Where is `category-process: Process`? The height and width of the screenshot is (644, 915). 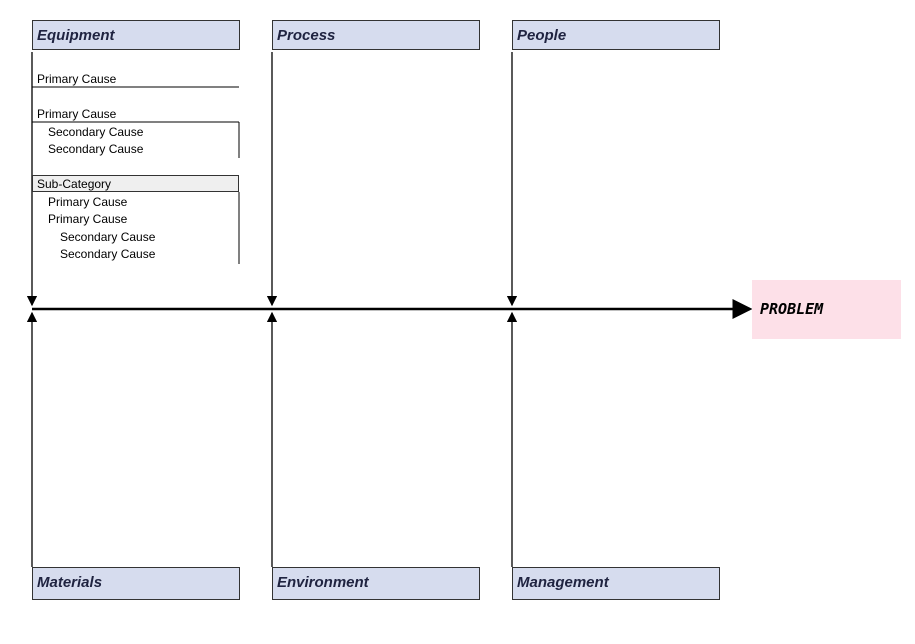 category-process: Process is located at coordinates (376, 35).